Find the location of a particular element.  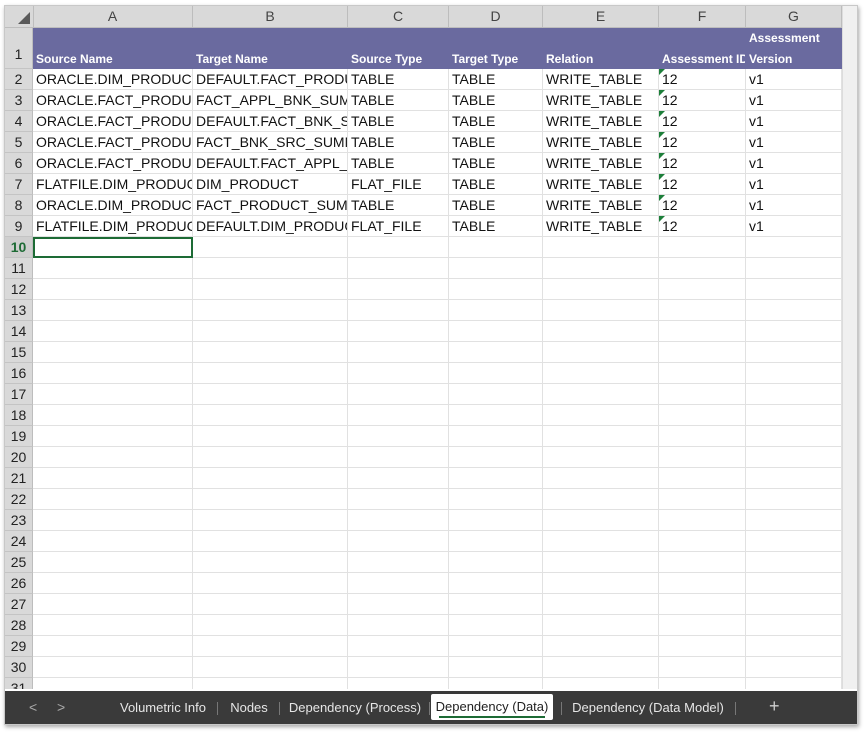

row-number: 2 is located at coordinates (19, 79).